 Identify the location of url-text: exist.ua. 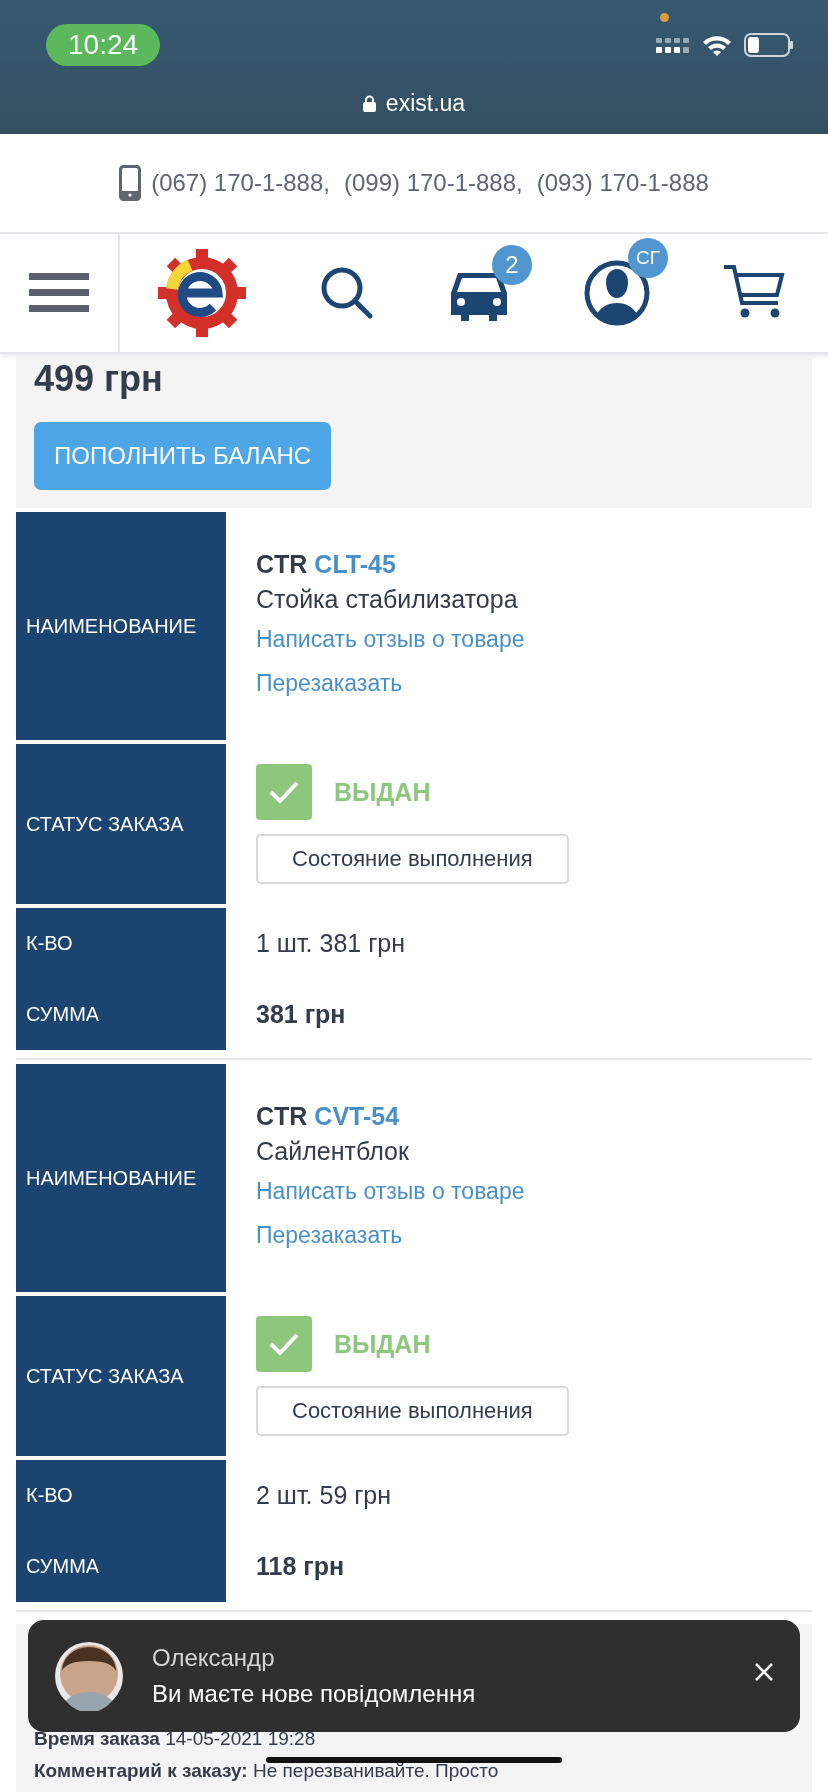
(425, 103).